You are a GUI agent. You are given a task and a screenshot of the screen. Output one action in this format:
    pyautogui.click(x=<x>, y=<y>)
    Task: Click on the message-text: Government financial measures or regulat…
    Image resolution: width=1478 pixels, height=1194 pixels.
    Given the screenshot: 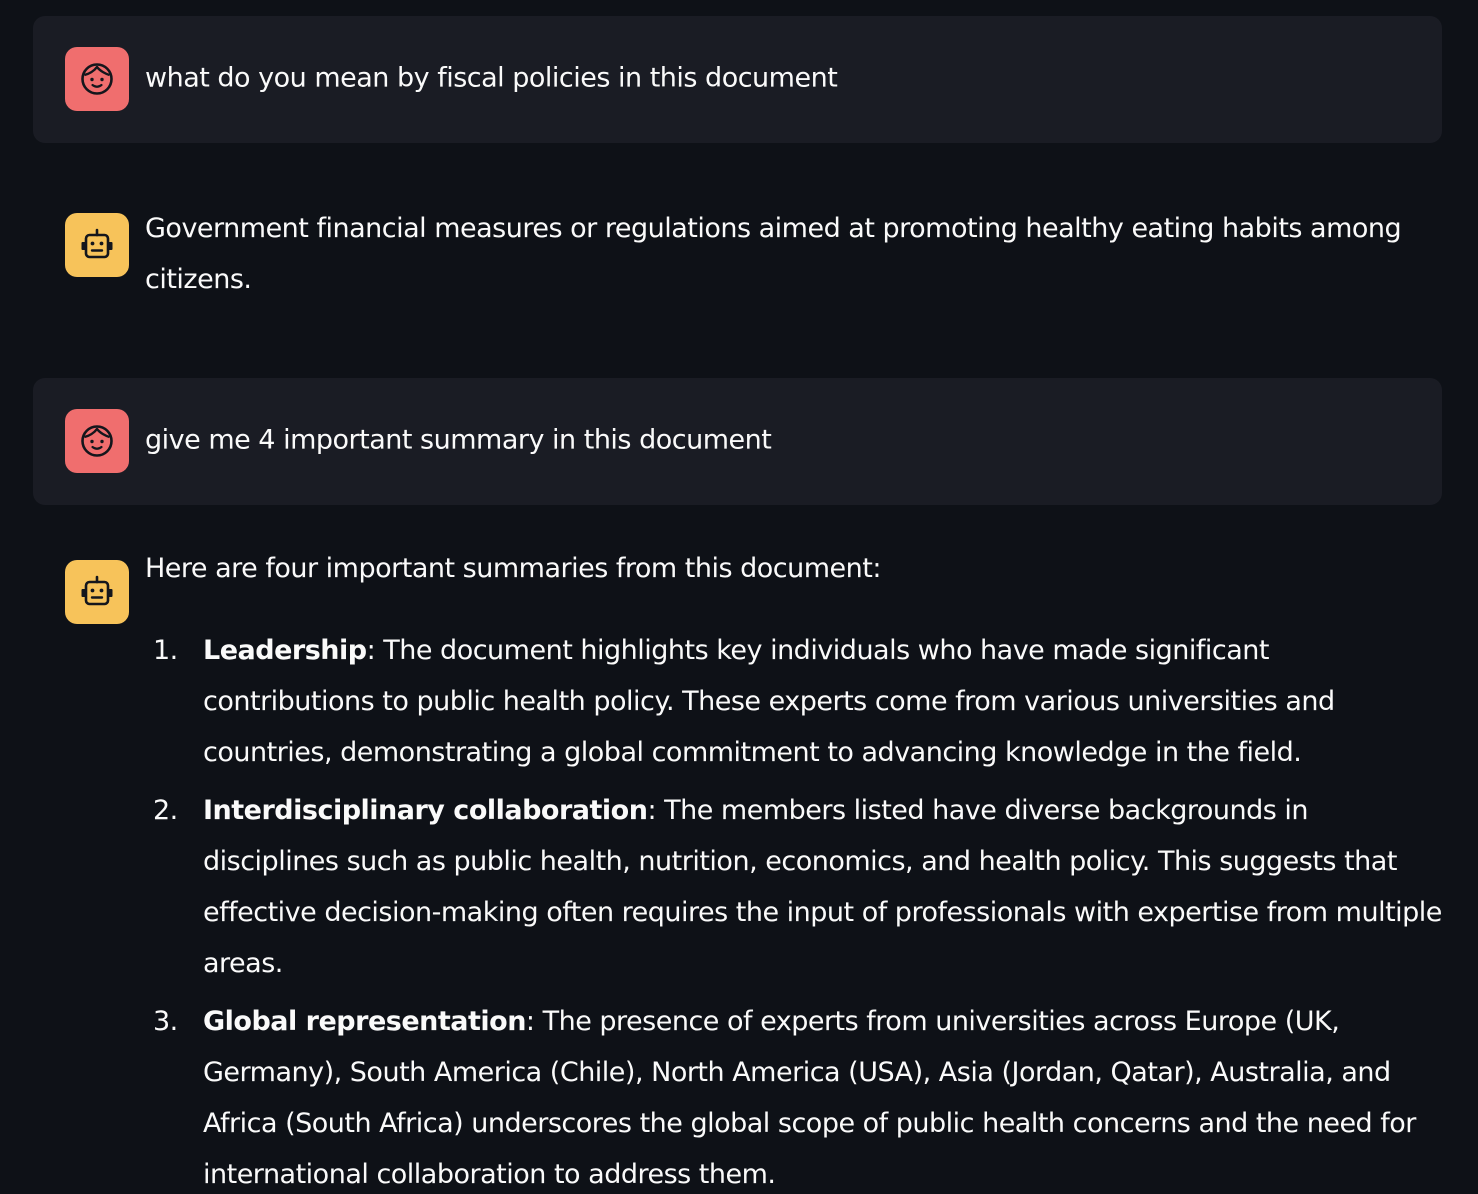 What is the action you would take?
    pyautogui.click(x=773, y=254)
    